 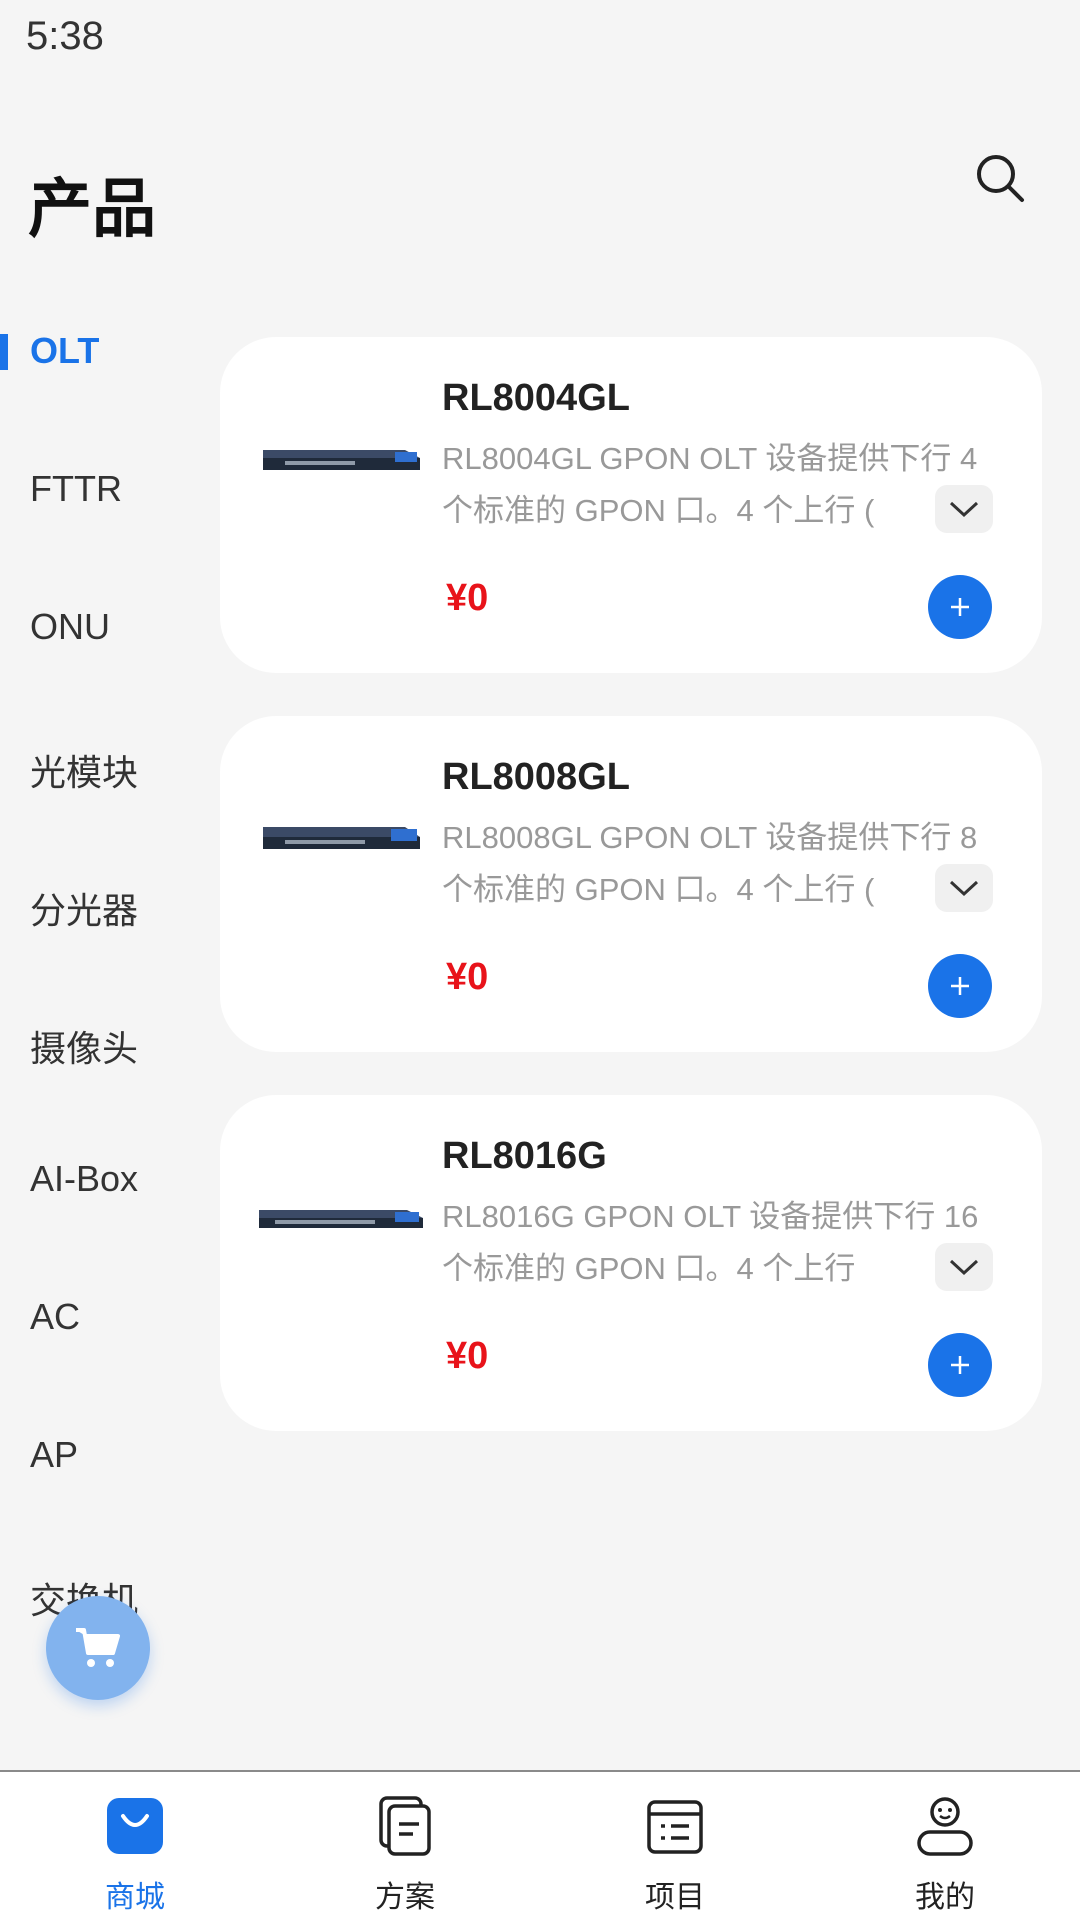 I want to click on category-item-ac: AC, so click(x=105, y=1365).